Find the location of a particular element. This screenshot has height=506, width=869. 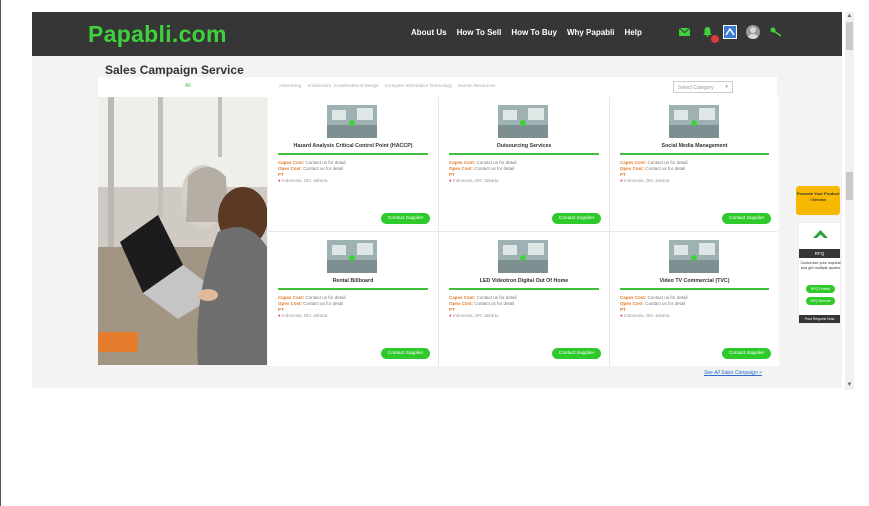

bell-icon is located at coordinates (709, 34).